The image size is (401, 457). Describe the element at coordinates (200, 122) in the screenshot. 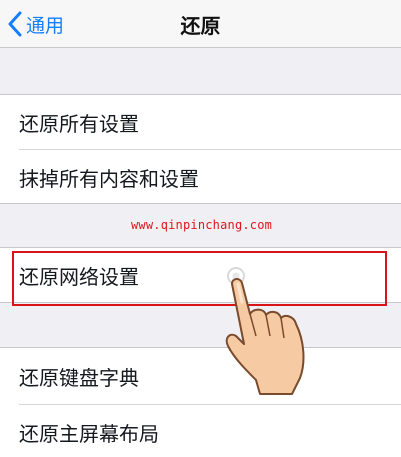

I see `reset-all-settings-row: 还原所有设置` at that location.